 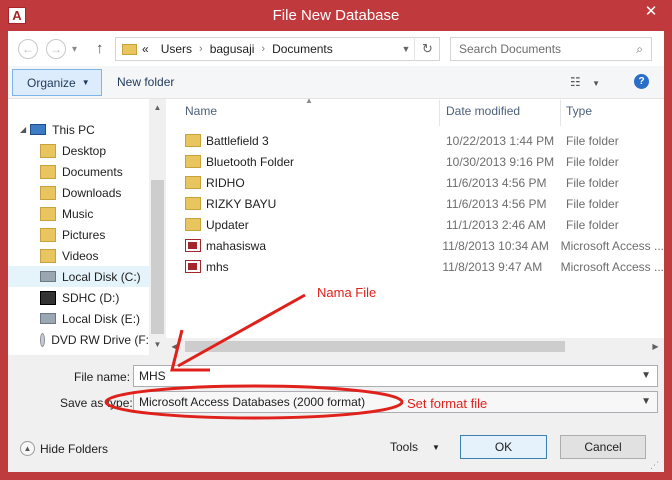 I want to click on annotation-format-note: Set format file, so click(x=447, y=403).